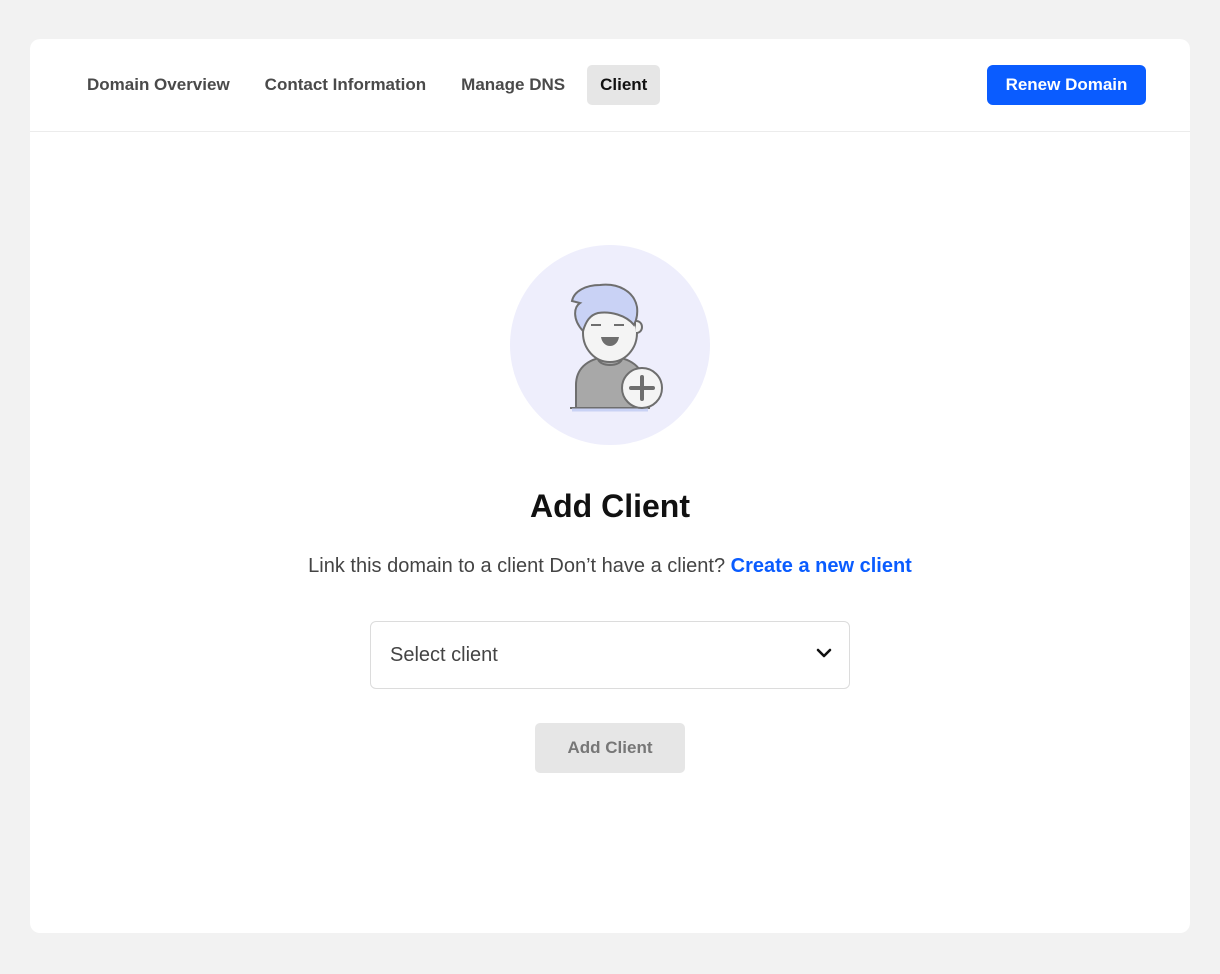  I want to click on user-plus-icon, so click(610, 345).